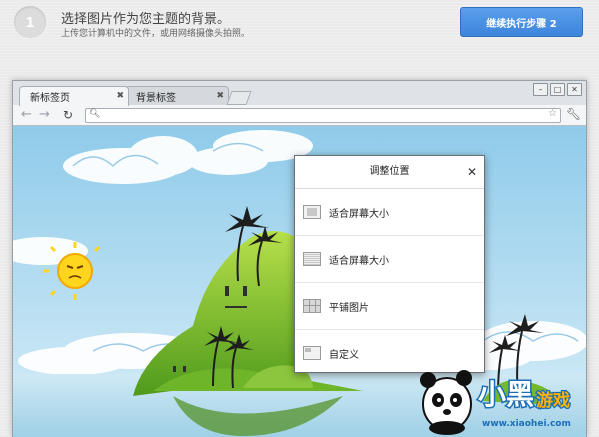  Describe the element at coordinates (389, 259) in the screenshot. I see `option-fill-screen: 适合屏幕大小` at that location.